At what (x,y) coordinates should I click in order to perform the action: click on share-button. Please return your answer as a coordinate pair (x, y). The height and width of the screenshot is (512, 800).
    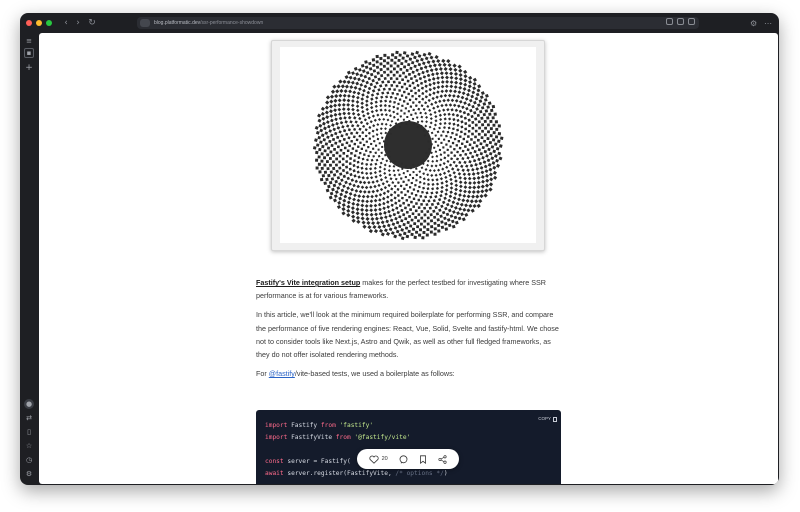
    Looking at the image, I should click on (442, 459).